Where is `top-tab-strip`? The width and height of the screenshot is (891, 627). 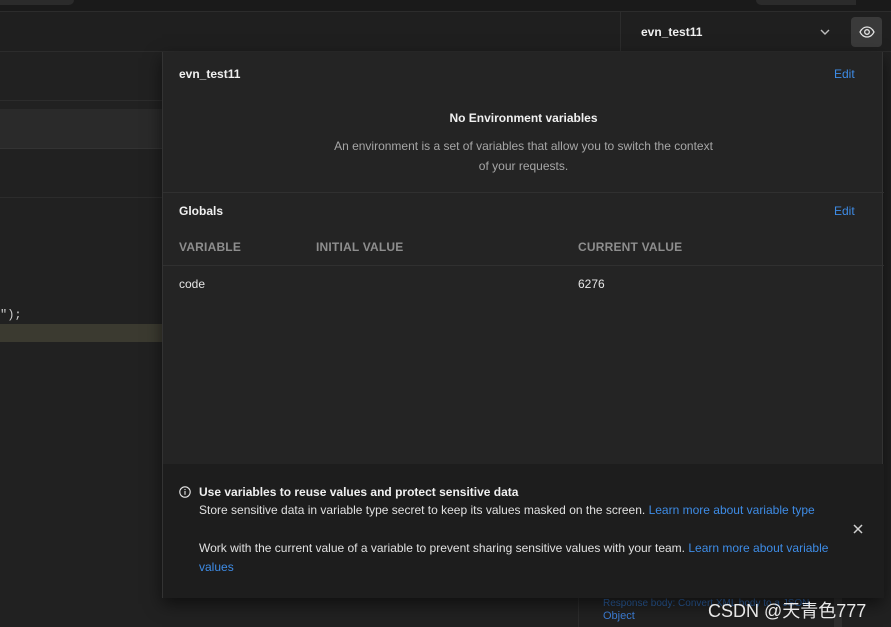
top-tab-strip is located at coordinates (445, 6).